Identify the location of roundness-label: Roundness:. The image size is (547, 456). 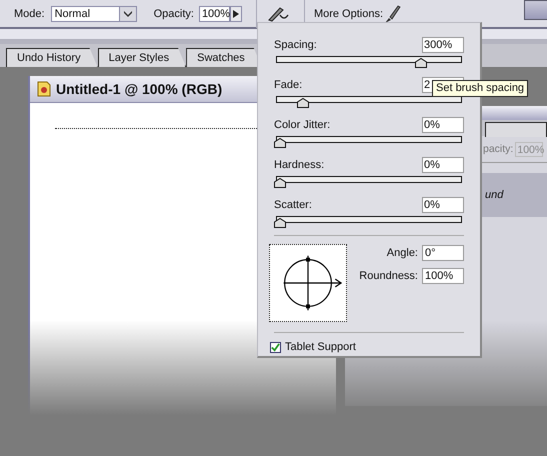
(388, 276).